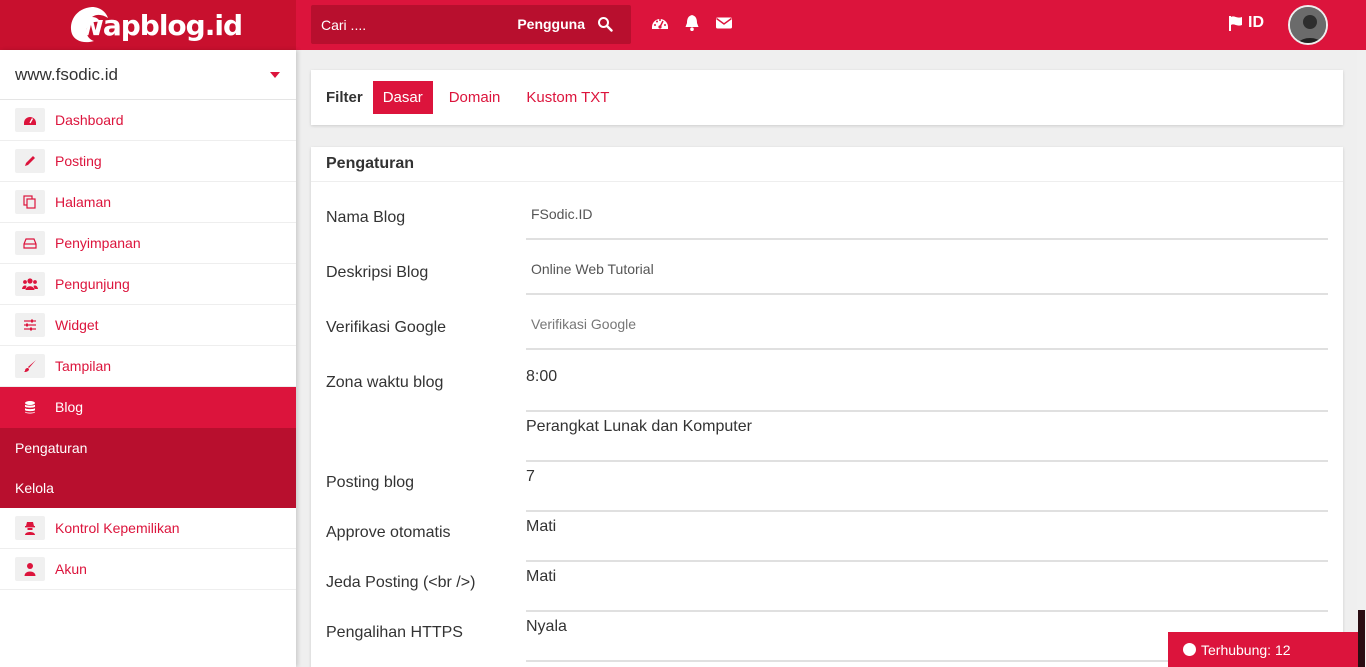  What do you see at coordinates (148, 243) in the screenshot?
I see `sidebar-item-penyimpanan: Penyimpanan` at bounding box center [148, 243].